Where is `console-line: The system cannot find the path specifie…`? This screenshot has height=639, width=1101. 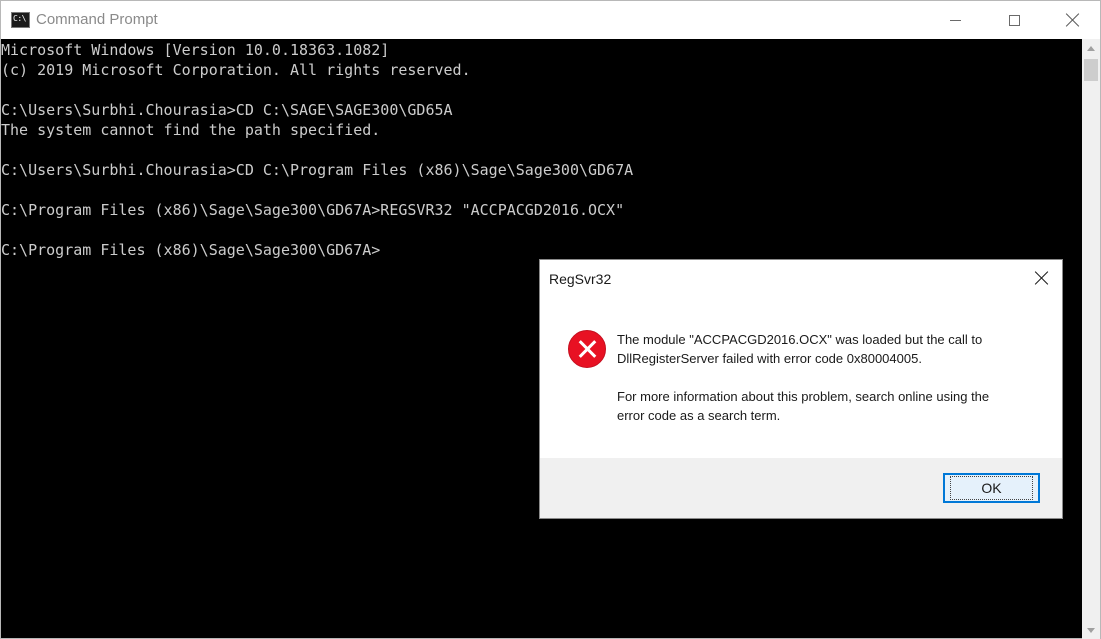
console-line: The system cannot find the path specifie… is located at coordinates (191, 130).